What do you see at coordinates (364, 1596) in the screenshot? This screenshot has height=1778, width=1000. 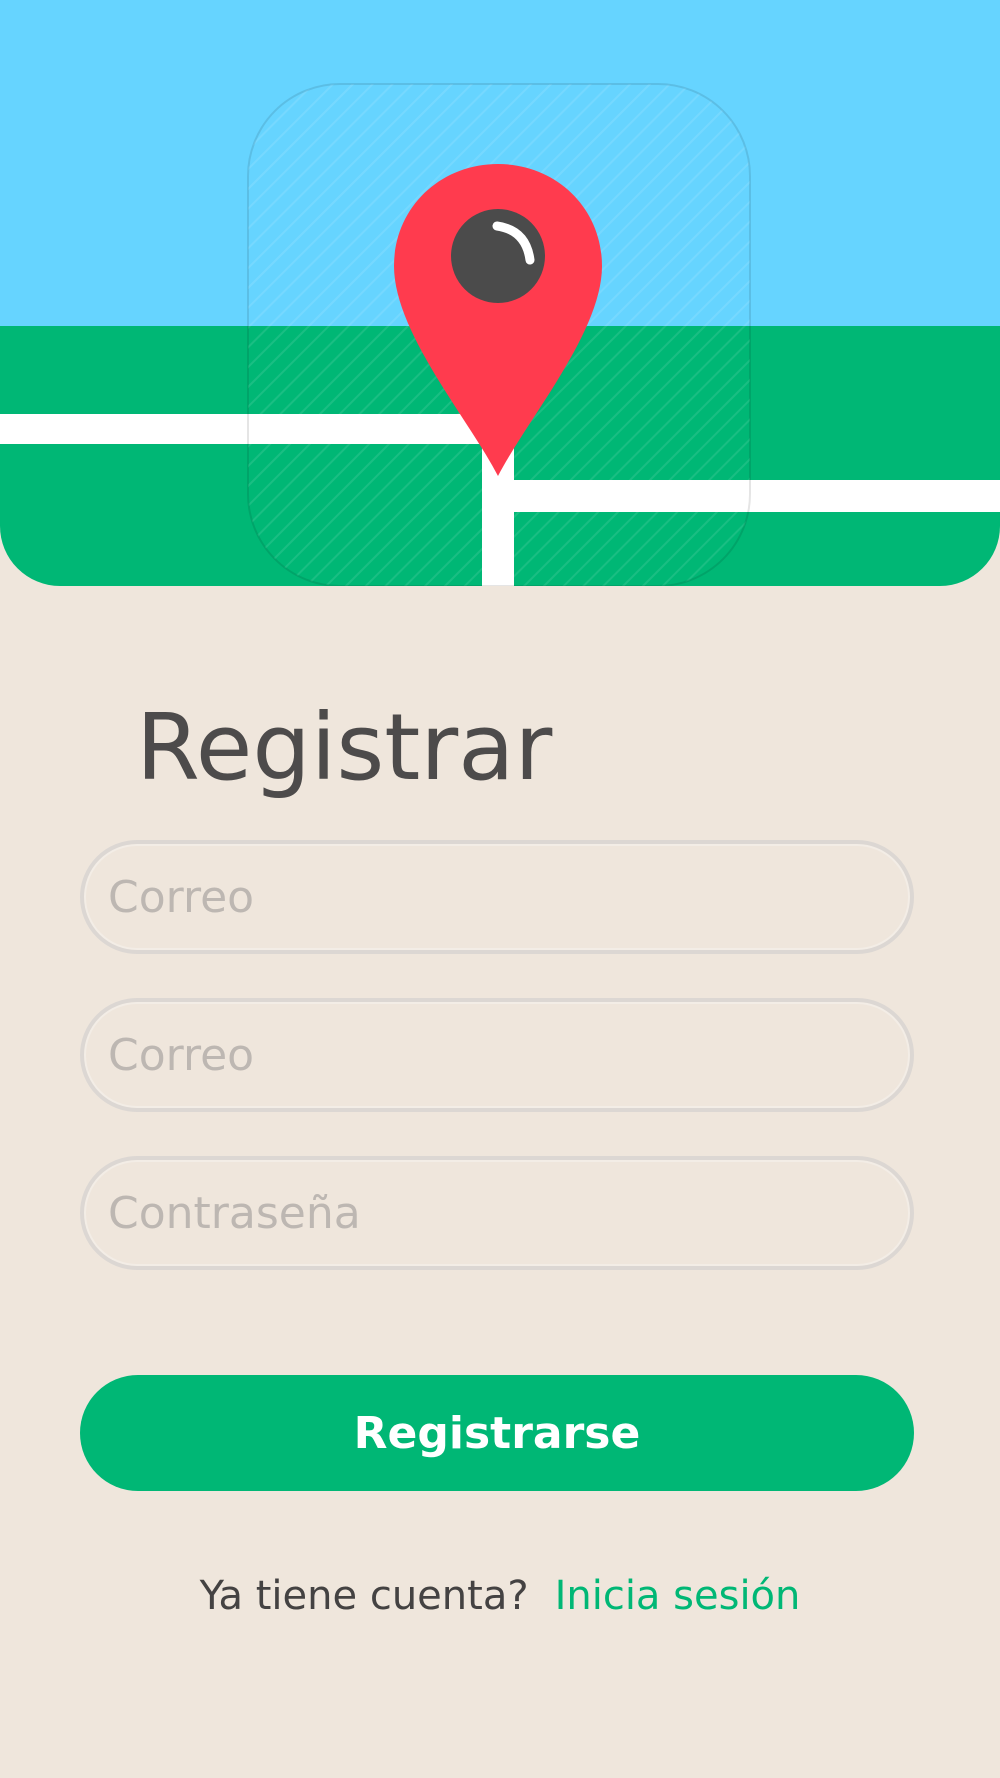 I see `login-prompt-question: Ya tiene cuenta?` at bounding box center [364, 1596].